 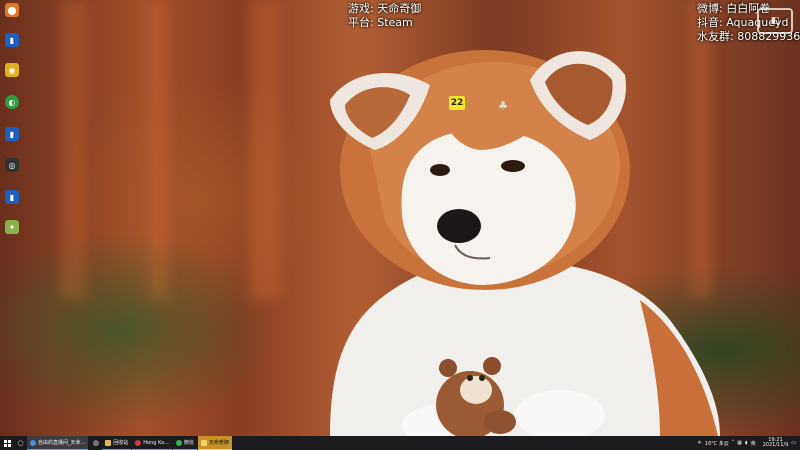 What do you see at coordinates (715, 36) in the screenshot?
I see `fans-label: 水友群:` at bounding box center [715, 36].